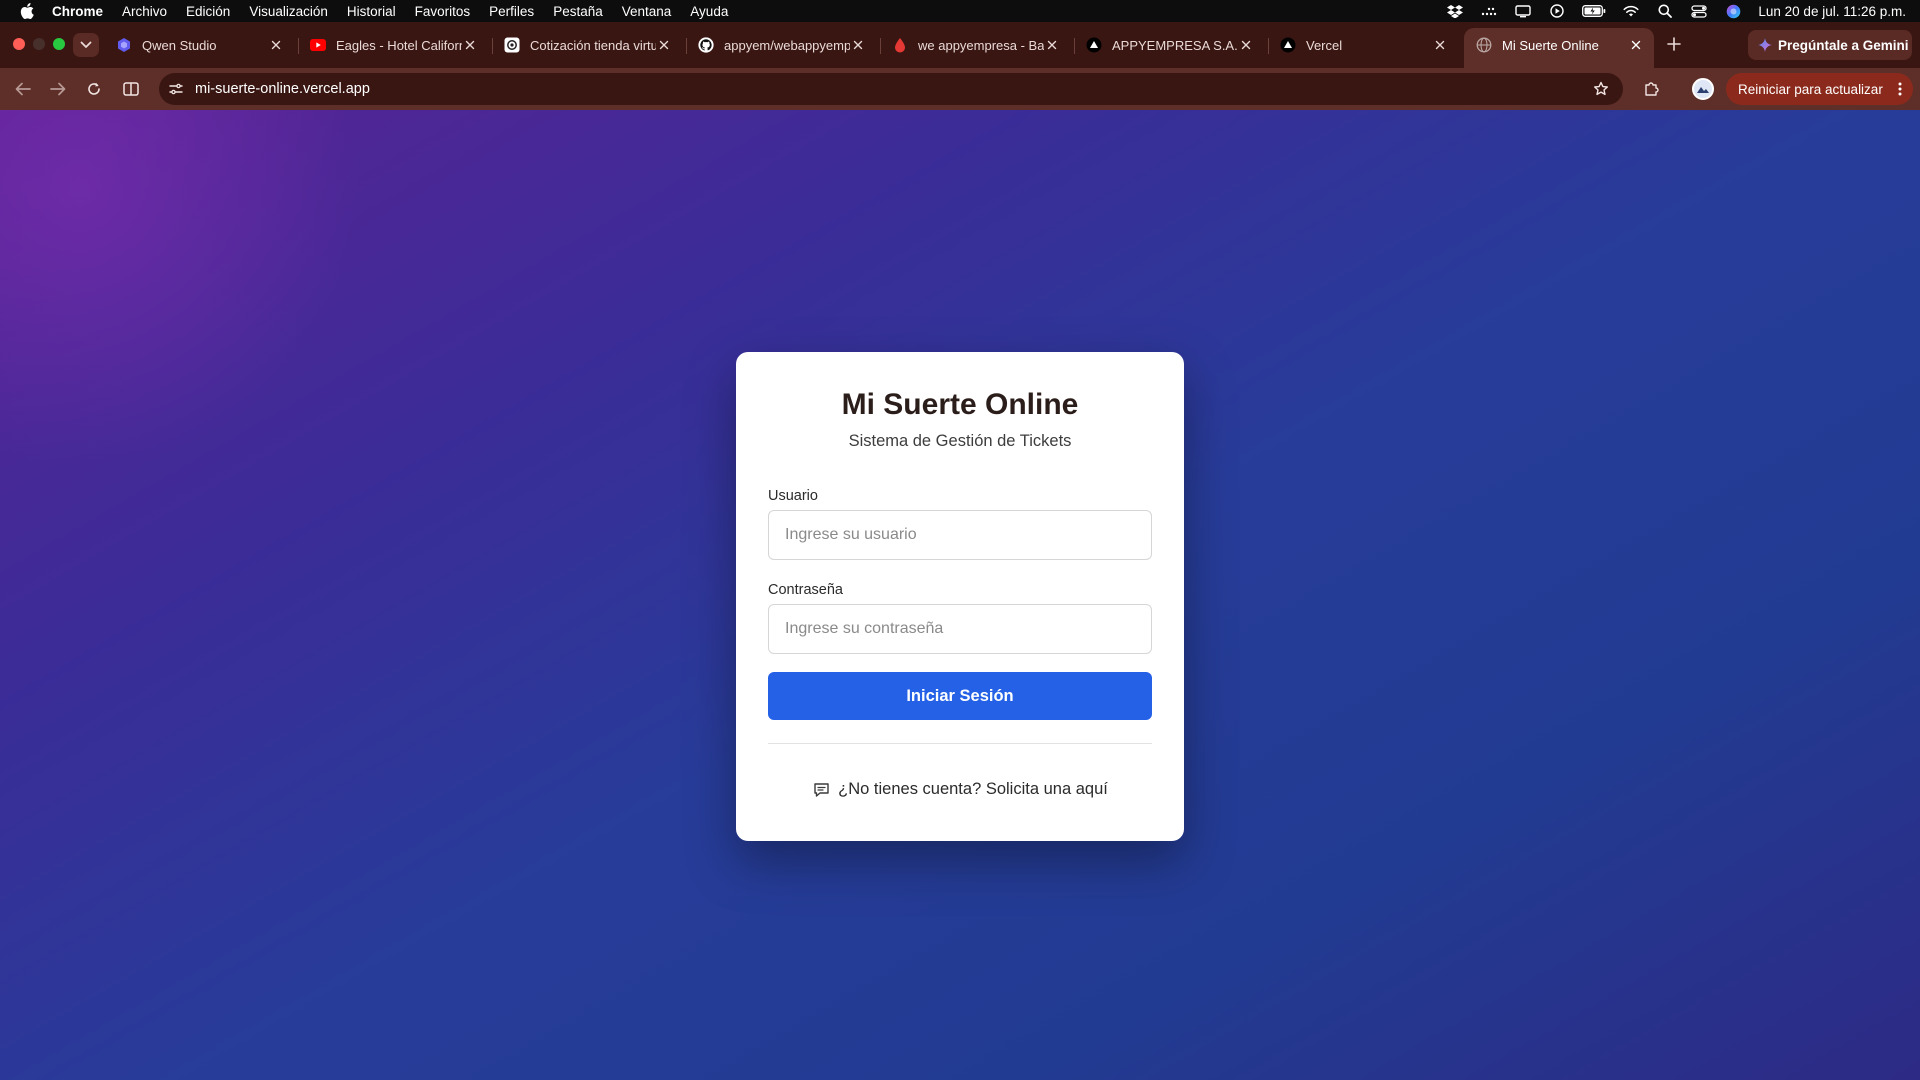 The height and width of the screenshot is (1080, 1920). Describe the element at coordinates (1455, 11) in the screenshot. I see `dropbox-icon` at that location.